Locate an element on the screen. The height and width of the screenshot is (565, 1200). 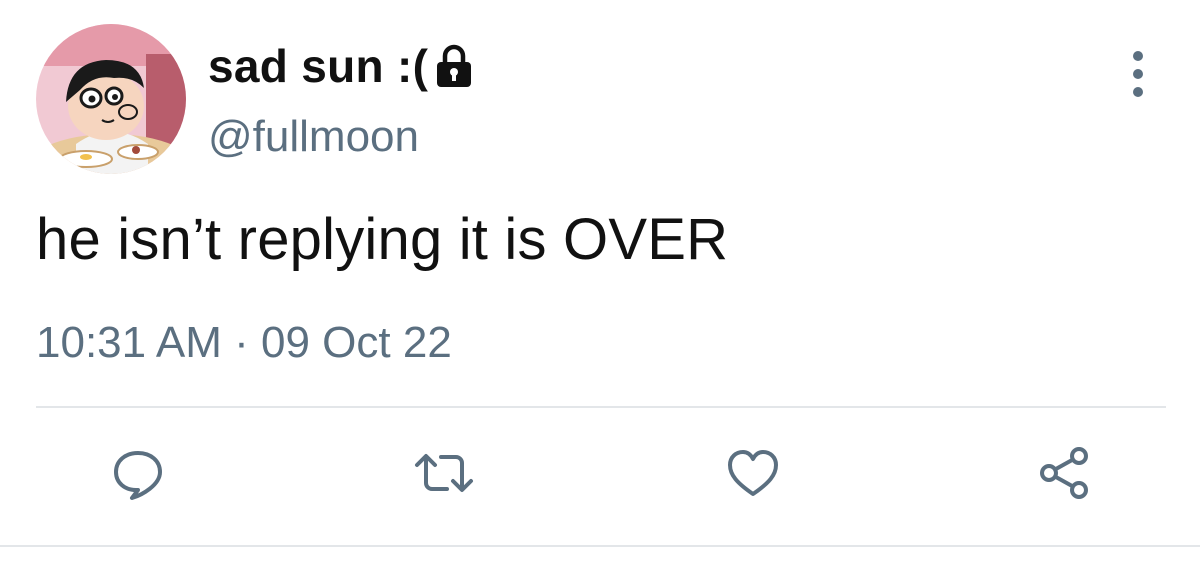
bottom-divider is located at coordinates (600, 546).